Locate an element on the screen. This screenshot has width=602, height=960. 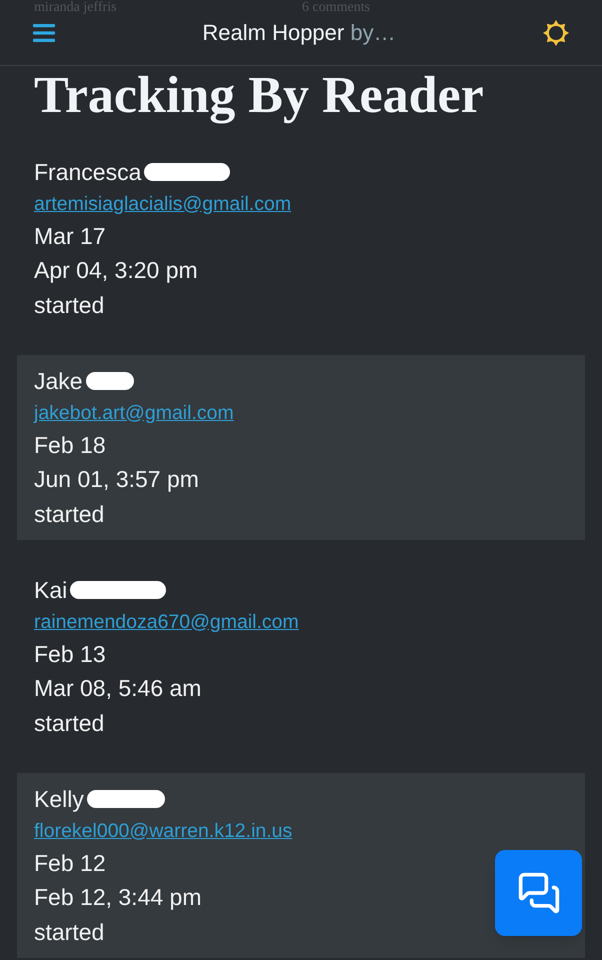
page-heading: Tracking By Reader is located at coordinates (259, 96).